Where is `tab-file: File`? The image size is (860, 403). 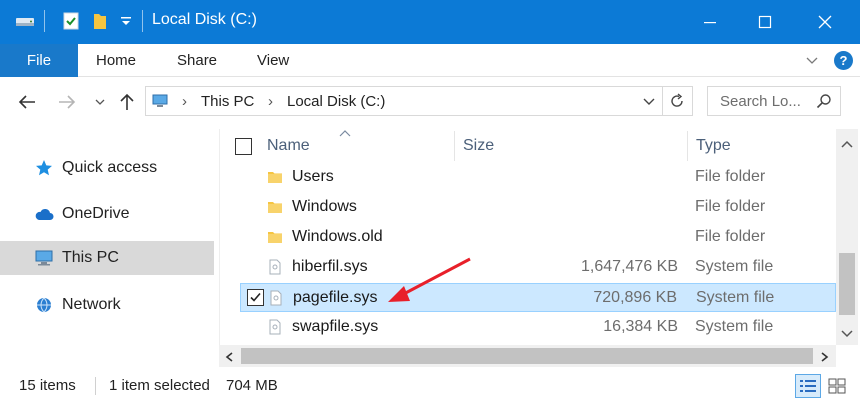
tab-file: File is located at coordinates (39, 60).